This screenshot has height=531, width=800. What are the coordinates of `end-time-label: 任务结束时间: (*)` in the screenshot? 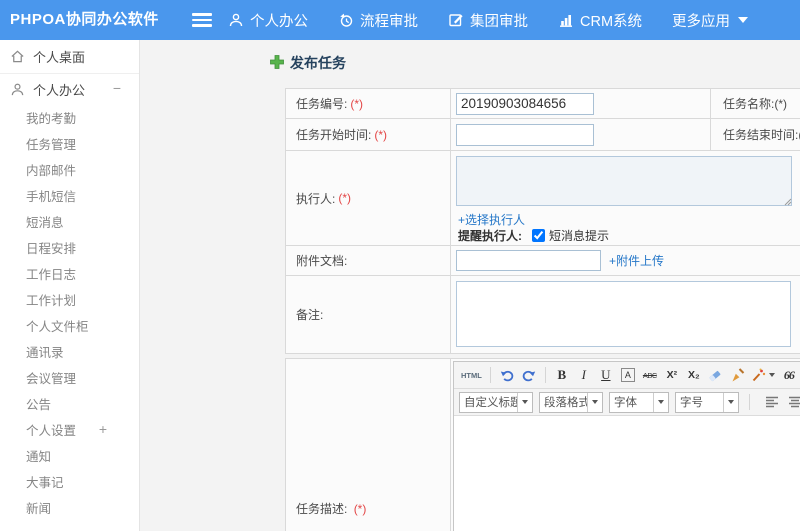 It's located at (755, 134).